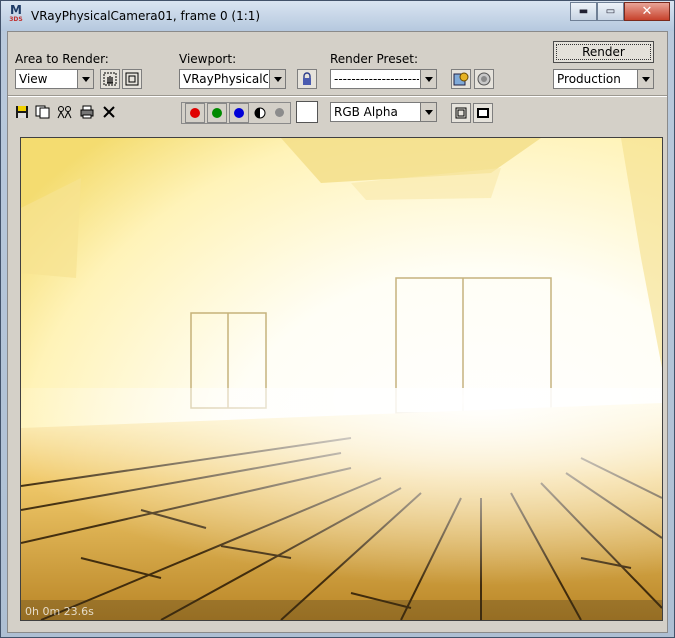 The width and height of the screenshot is (675, 638). I want to click on app-icon-sublabel: 3DS, so click(16, 19).